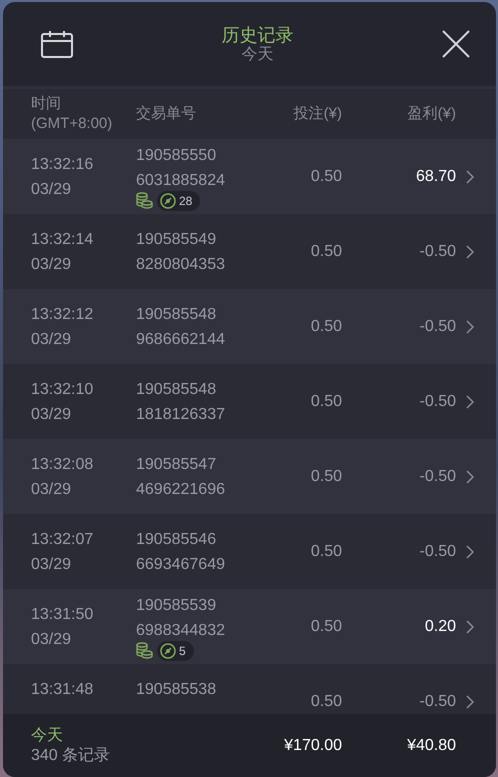  I want to click on close-icon, so click(456, 44).